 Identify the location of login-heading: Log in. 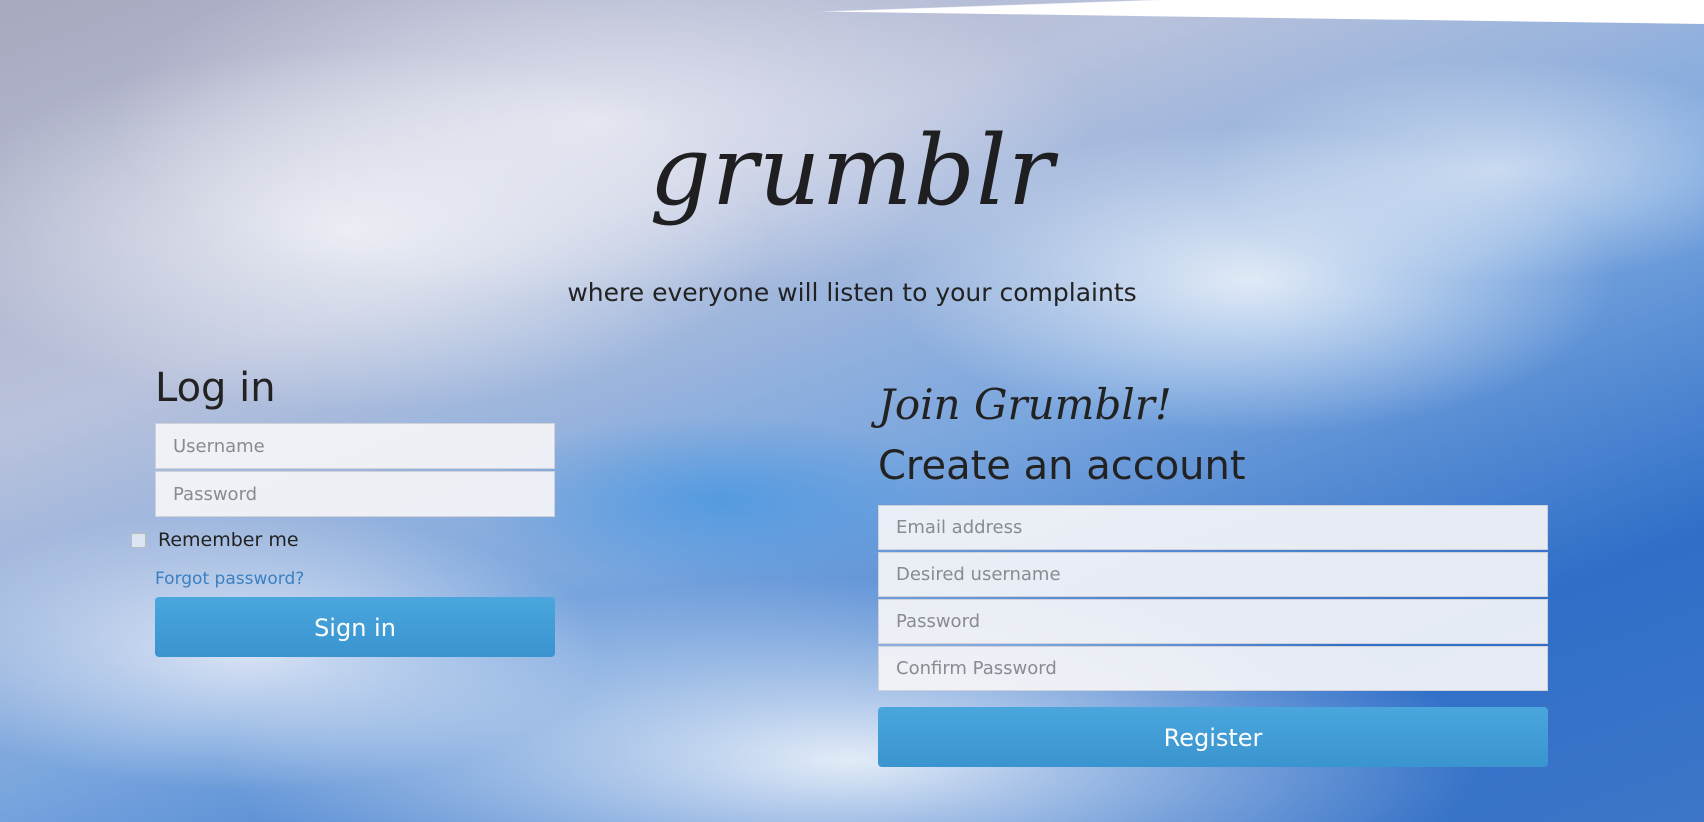
(215, 388).